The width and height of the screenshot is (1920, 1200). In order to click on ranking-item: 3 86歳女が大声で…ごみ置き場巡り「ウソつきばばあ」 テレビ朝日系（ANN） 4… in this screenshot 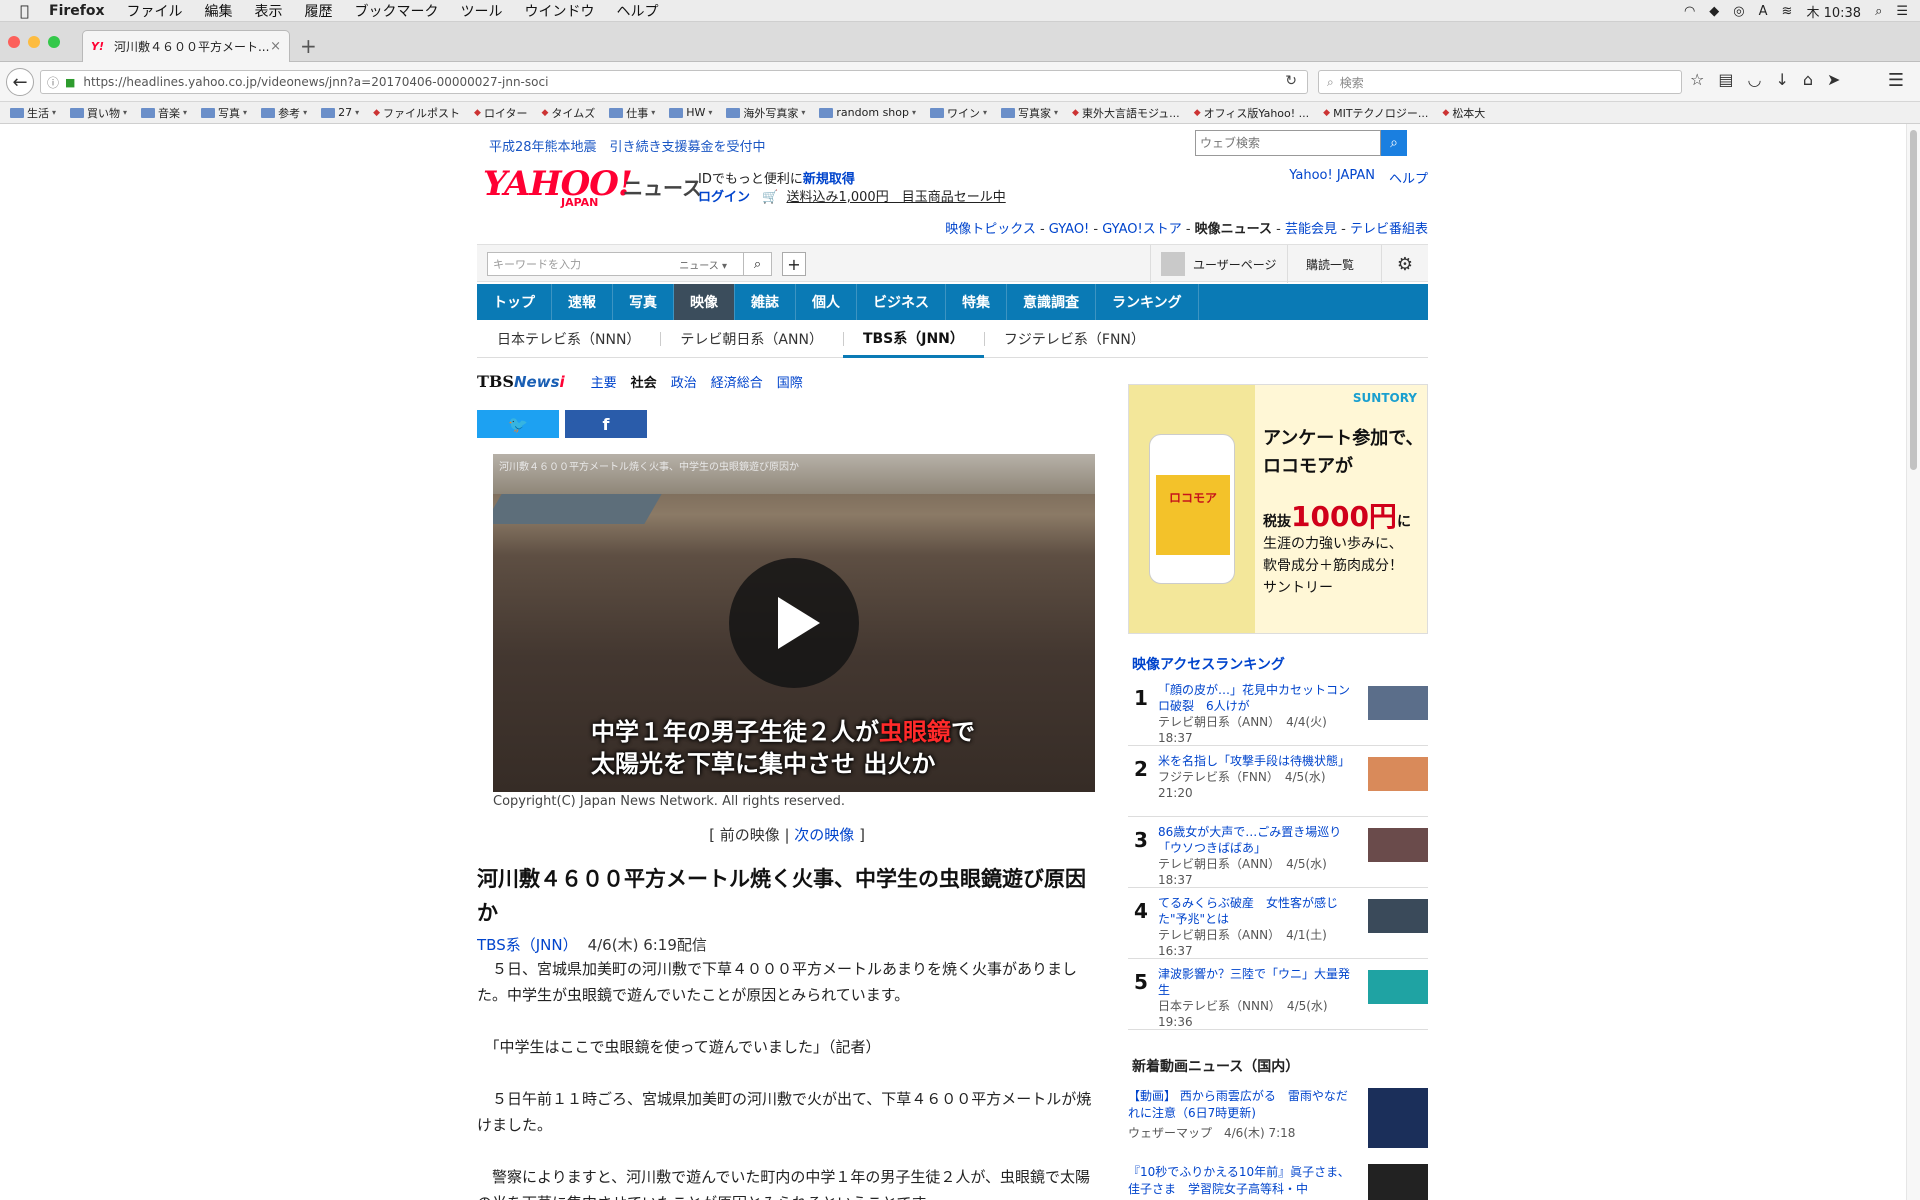, I will do `click(1278, 853)`.